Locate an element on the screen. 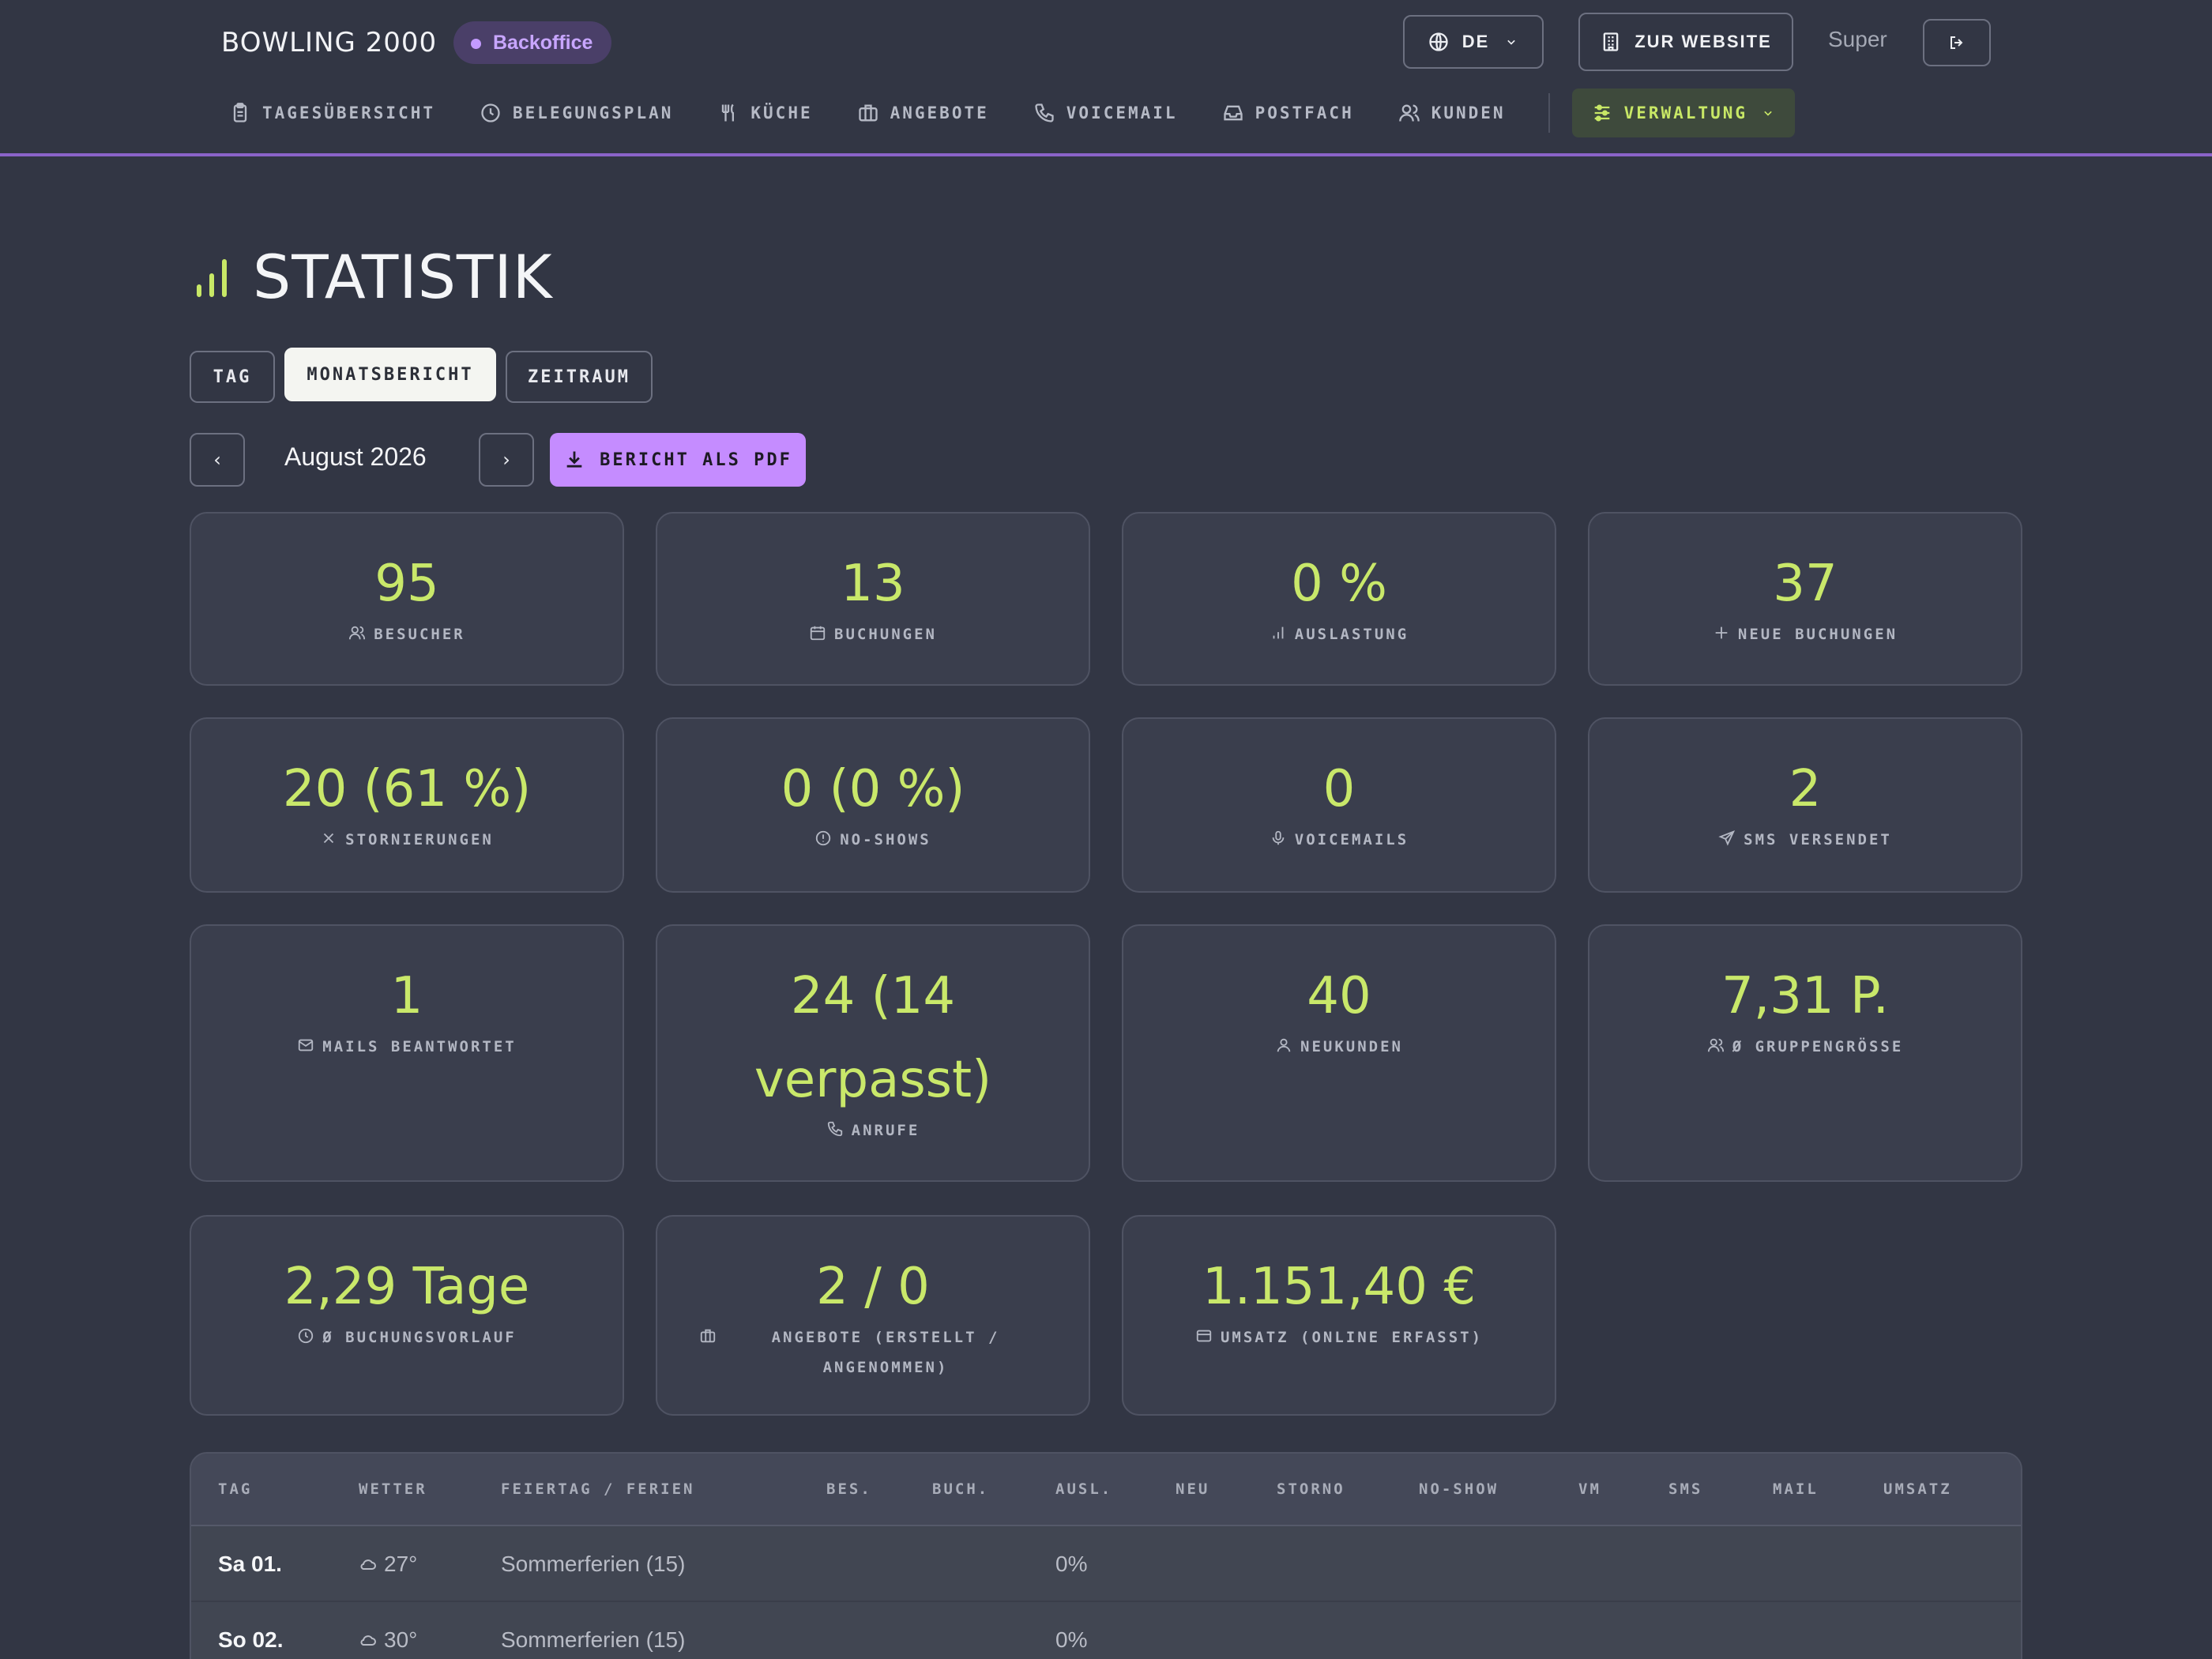  stat-label: STORNIERUNGEN is located at coordinates (420, 840).